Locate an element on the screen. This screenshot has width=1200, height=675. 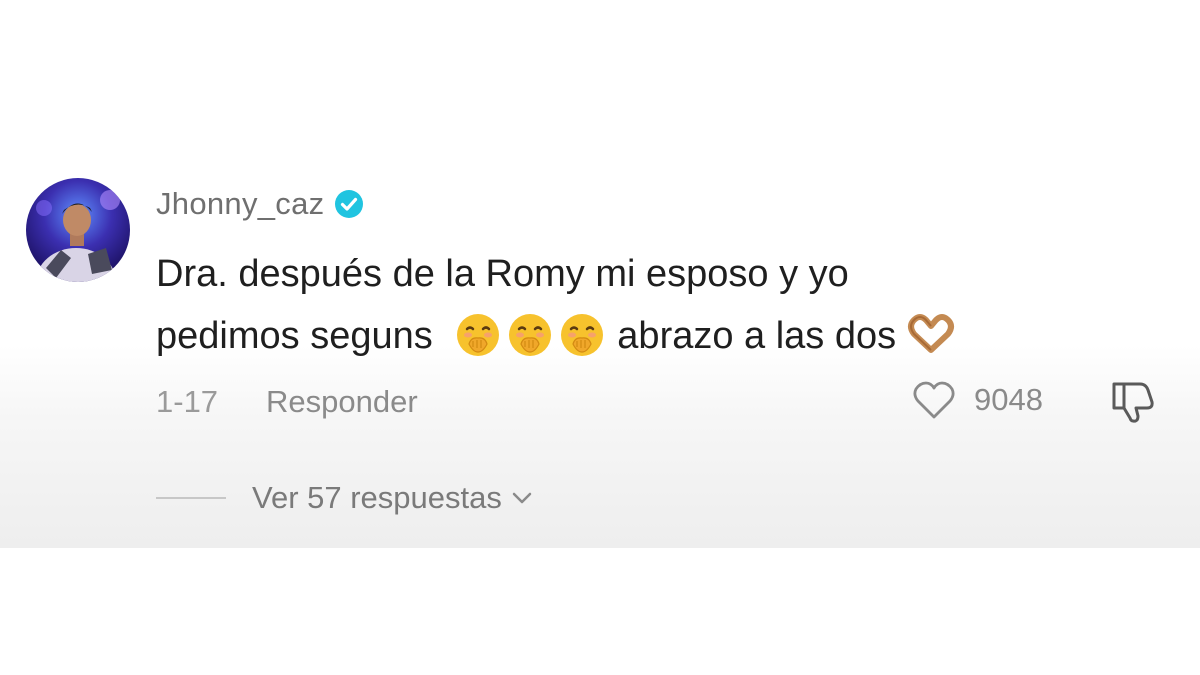
comment-line-1: Dra. después de la Romy mi esposo y yo is located at coordinates (502, 274).